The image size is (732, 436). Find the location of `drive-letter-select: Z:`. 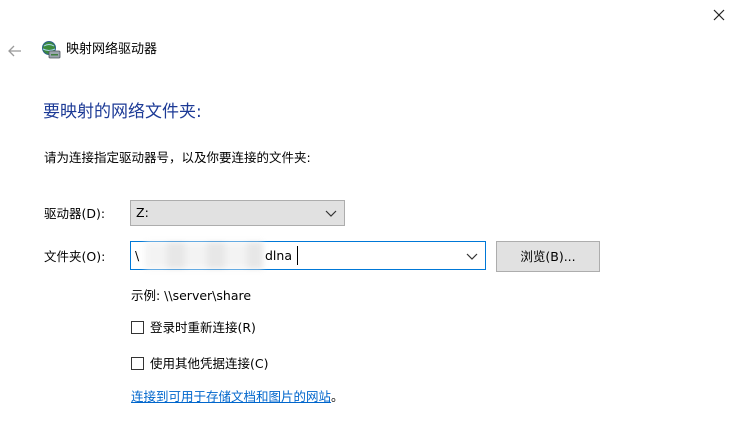

drive-letter-select: Z: is located at coordinates (237, 213).